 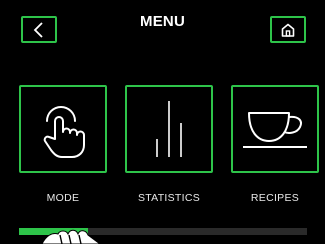 I want to click on recipes-tile, so click(x=275, y=129).